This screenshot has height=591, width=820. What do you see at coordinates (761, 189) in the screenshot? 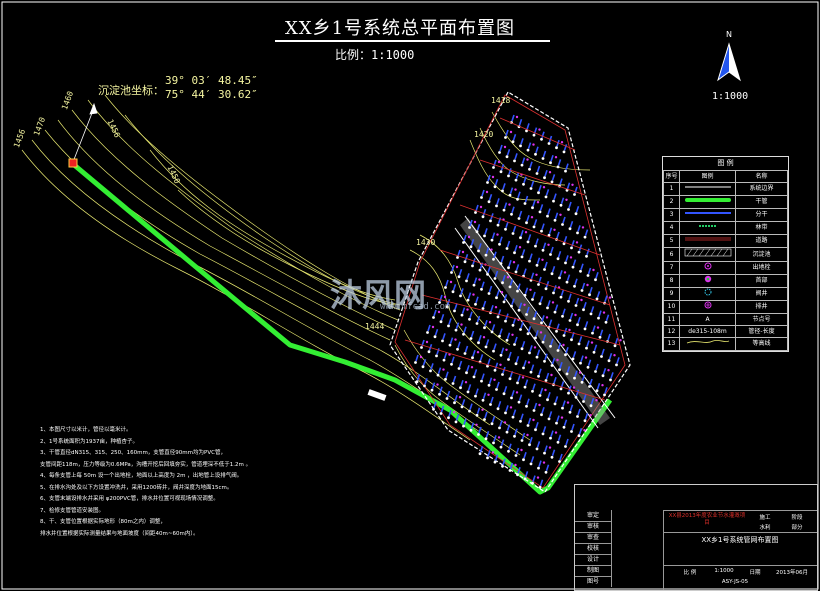
I see `legend-row-name: 系统边界` at bounding box center [761, 189].